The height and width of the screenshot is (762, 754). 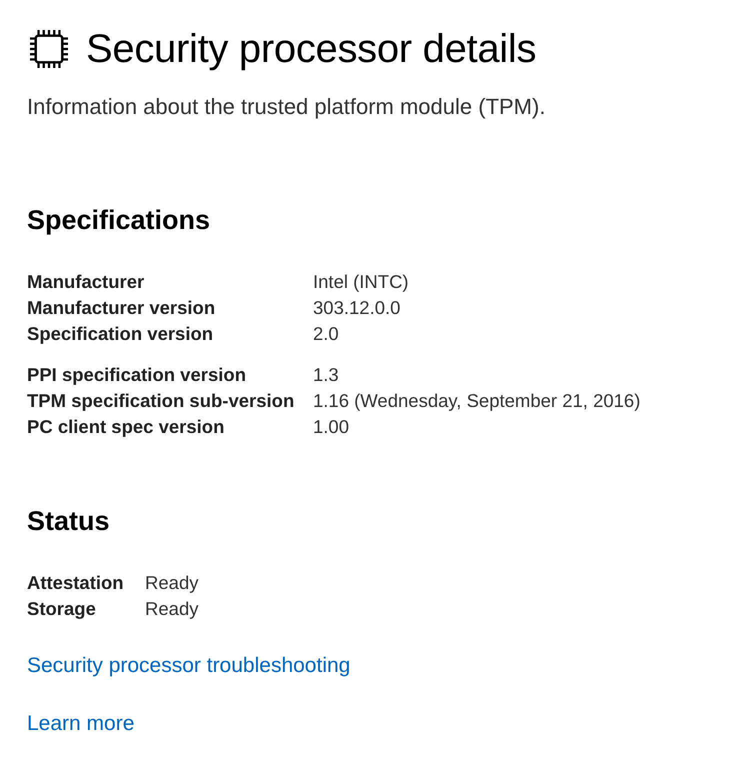 What do you see at coordinates (76, 583) in the screenshot?
I see `status-label: Attestation` at bounding box center [76, 583].